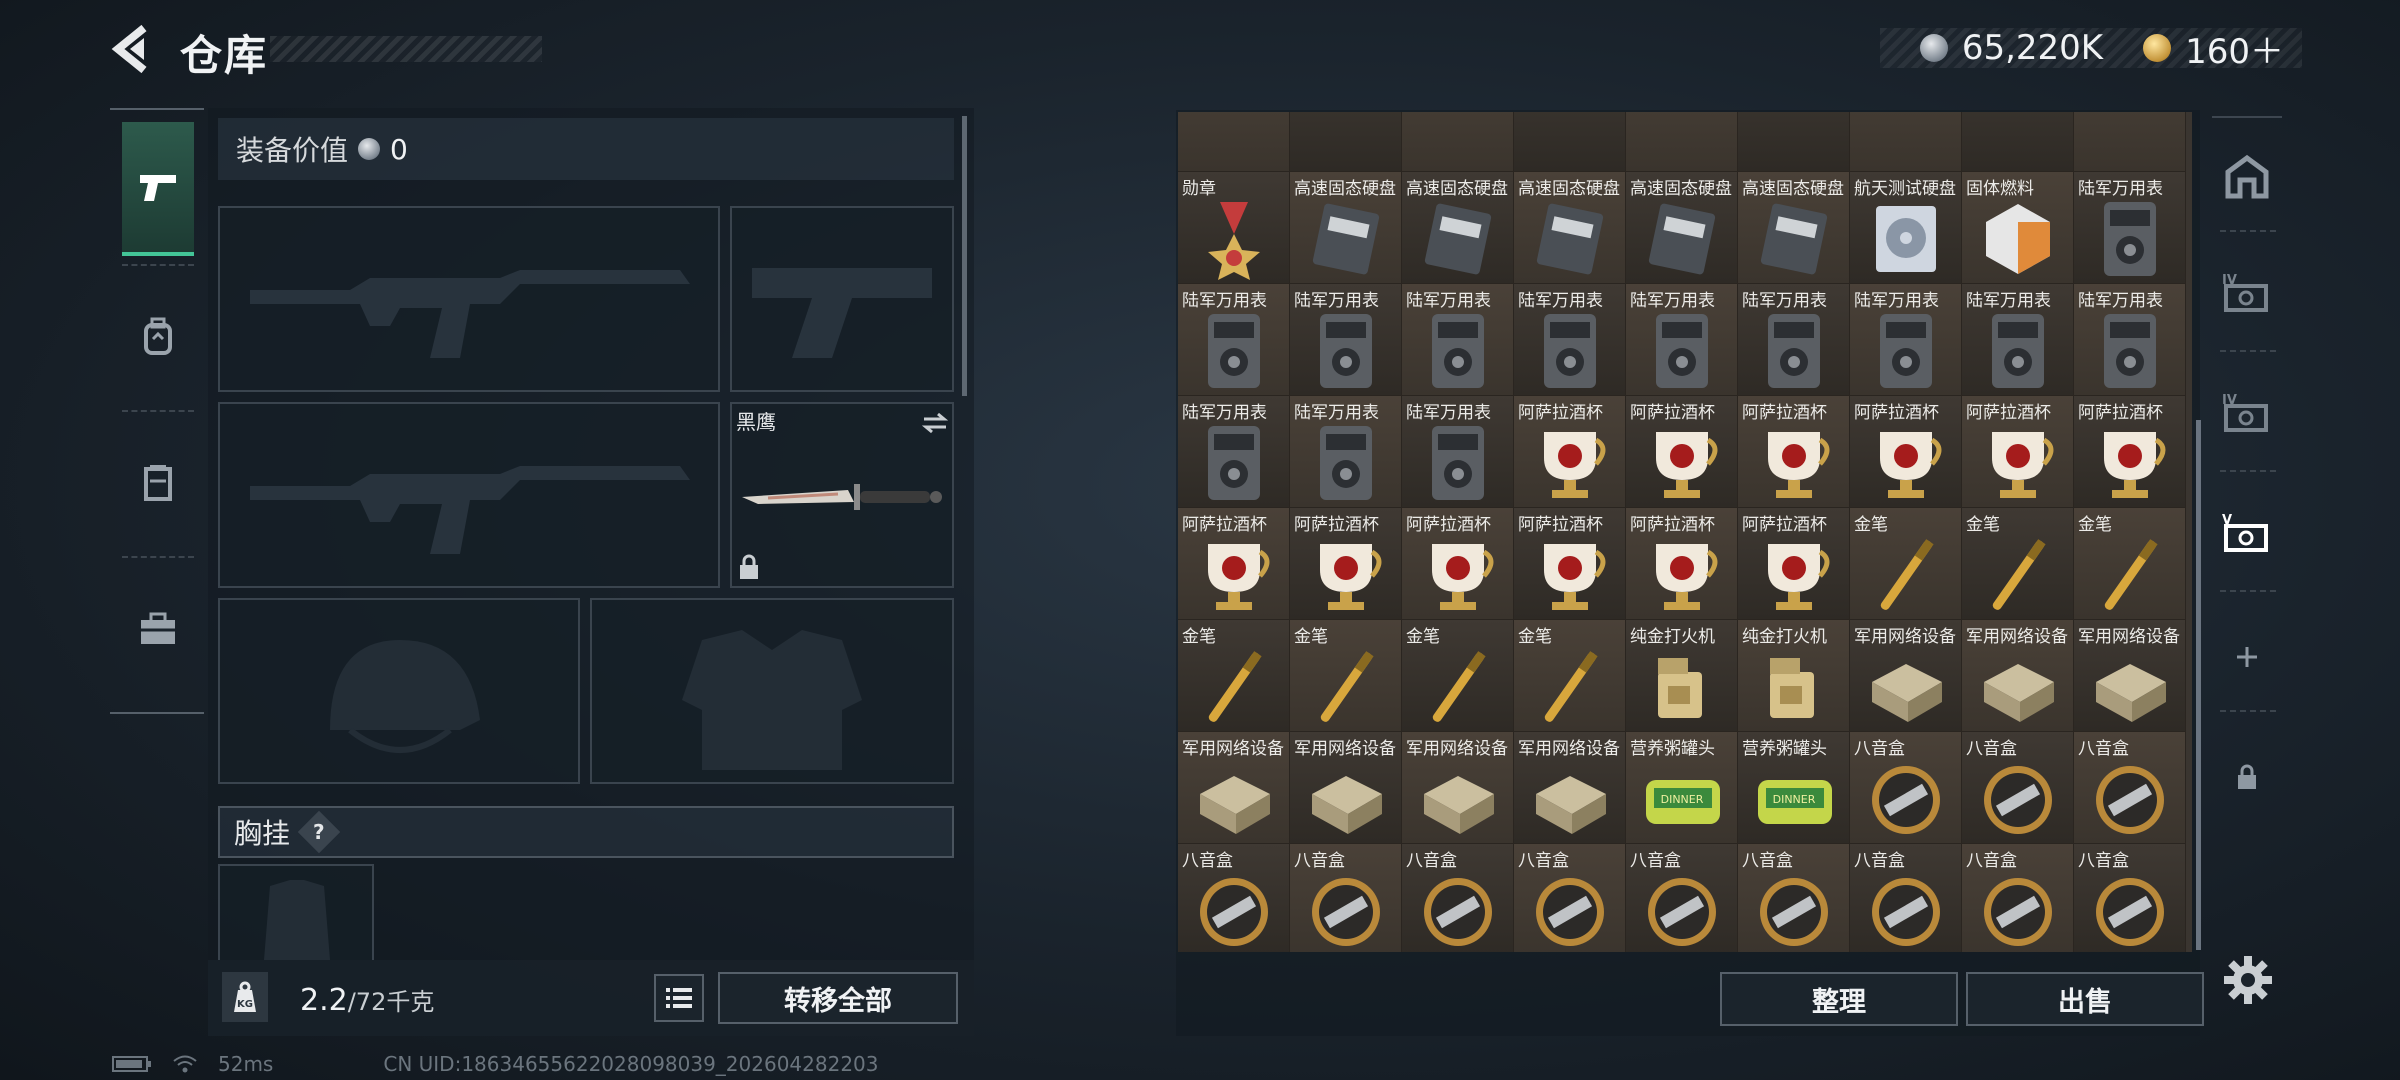  What do you see at coordinates (2234, 48) in the screenshot?
I see `gold-amount: 160＋` at bounding box center [2234, 48].